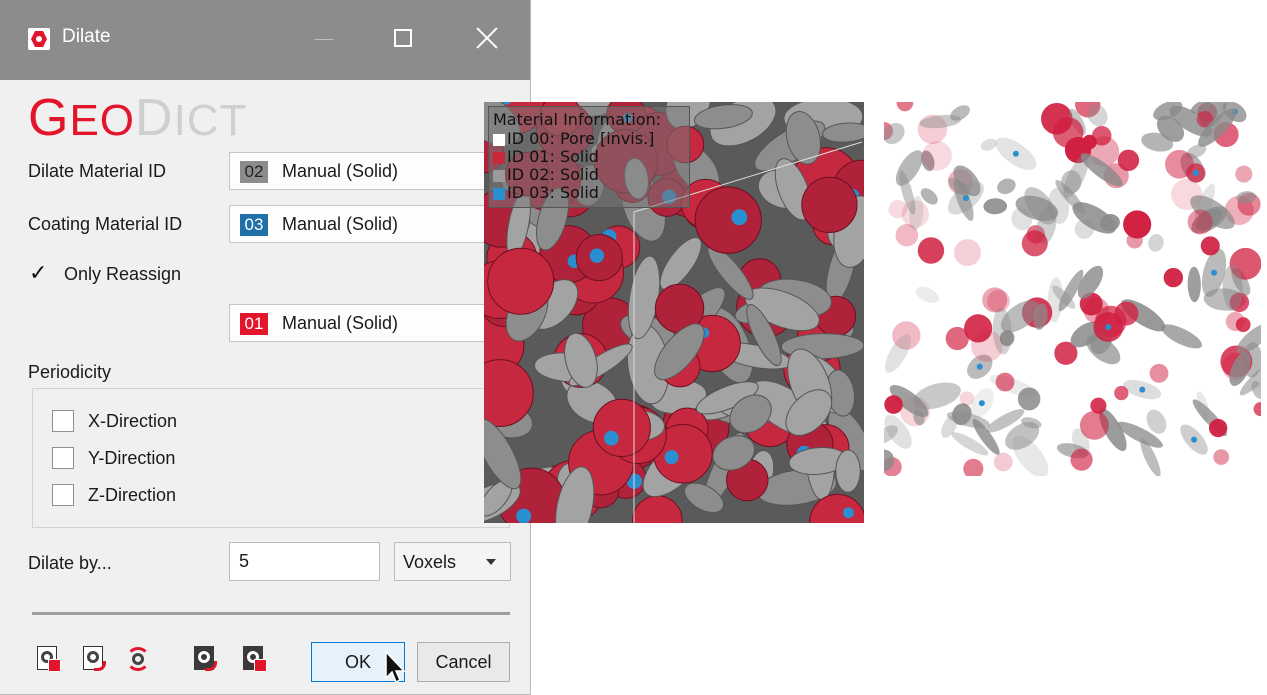 Image resolution: width=1267 pixels, height=695 pixels. Describe the element at coordinates (553, 156) in the screenshot. I see `legend-item: ID 01: Solid` at that location.